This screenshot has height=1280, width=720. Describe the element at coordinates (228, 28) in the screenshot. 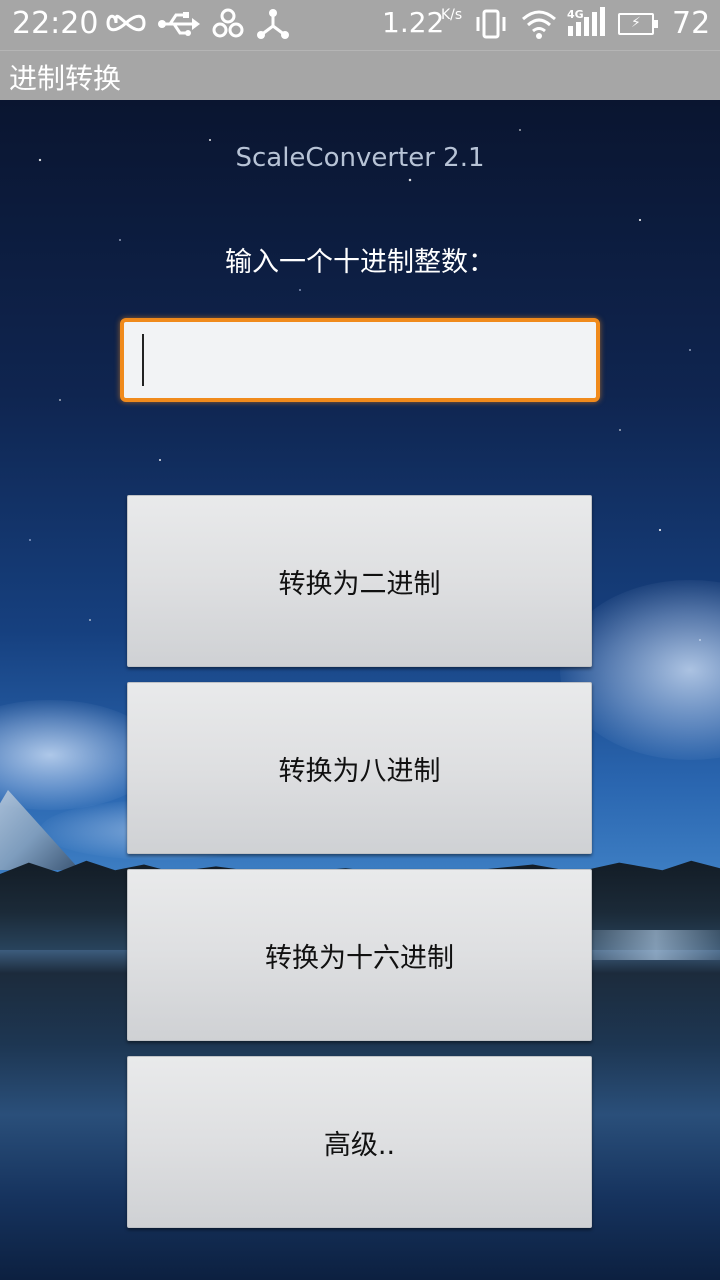

I see `link-icon` at that location.